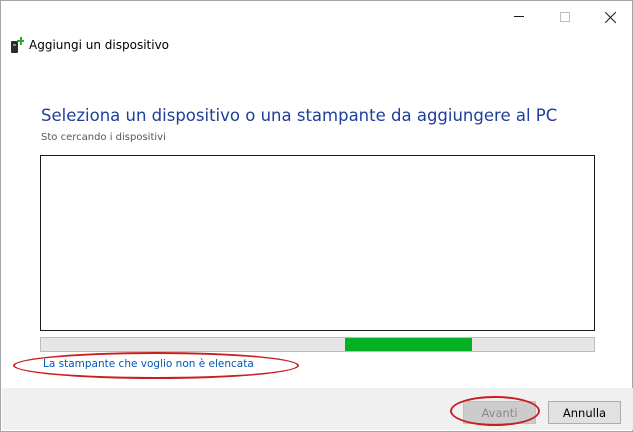  What do you see at coordinates (148, 364) in the screenshot?
I see `printer-not-listed-link: La stampante che voglio non è elencata` at bounding box center [148, 364].